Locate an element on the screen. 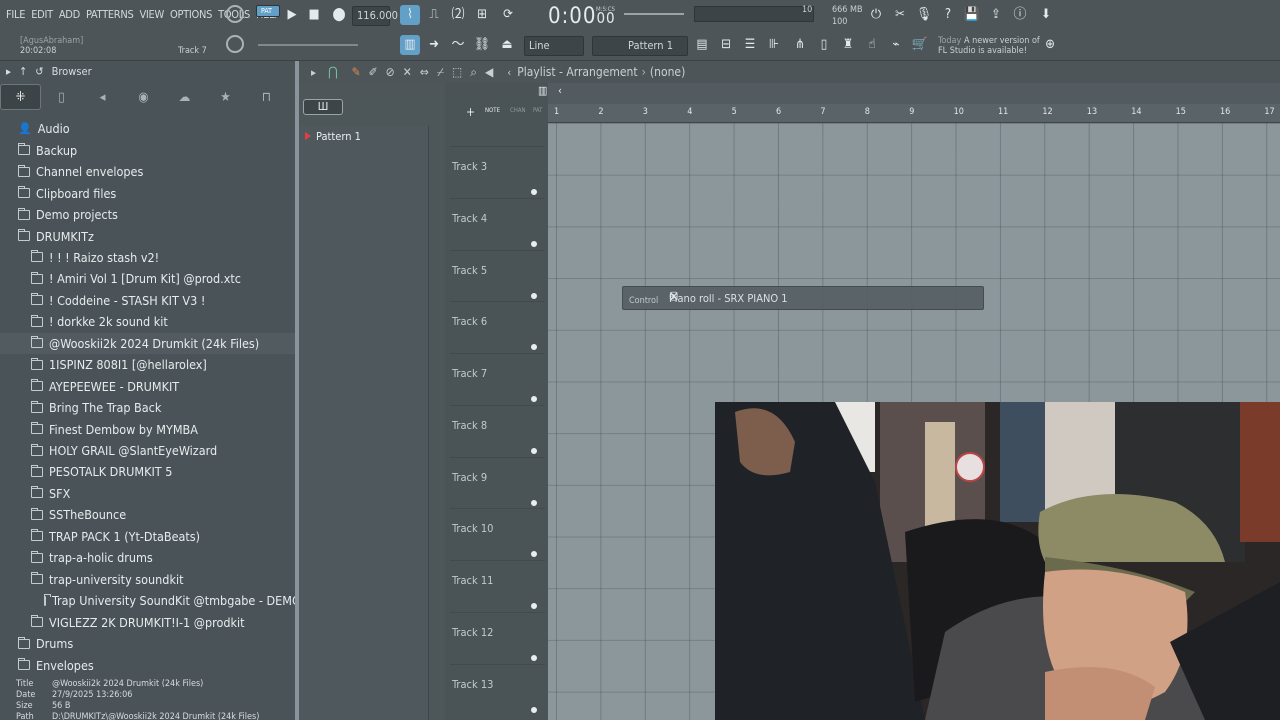 The image size is (1280, 720). countdown-icon: ⑵ is located at coordinates (458, 15).